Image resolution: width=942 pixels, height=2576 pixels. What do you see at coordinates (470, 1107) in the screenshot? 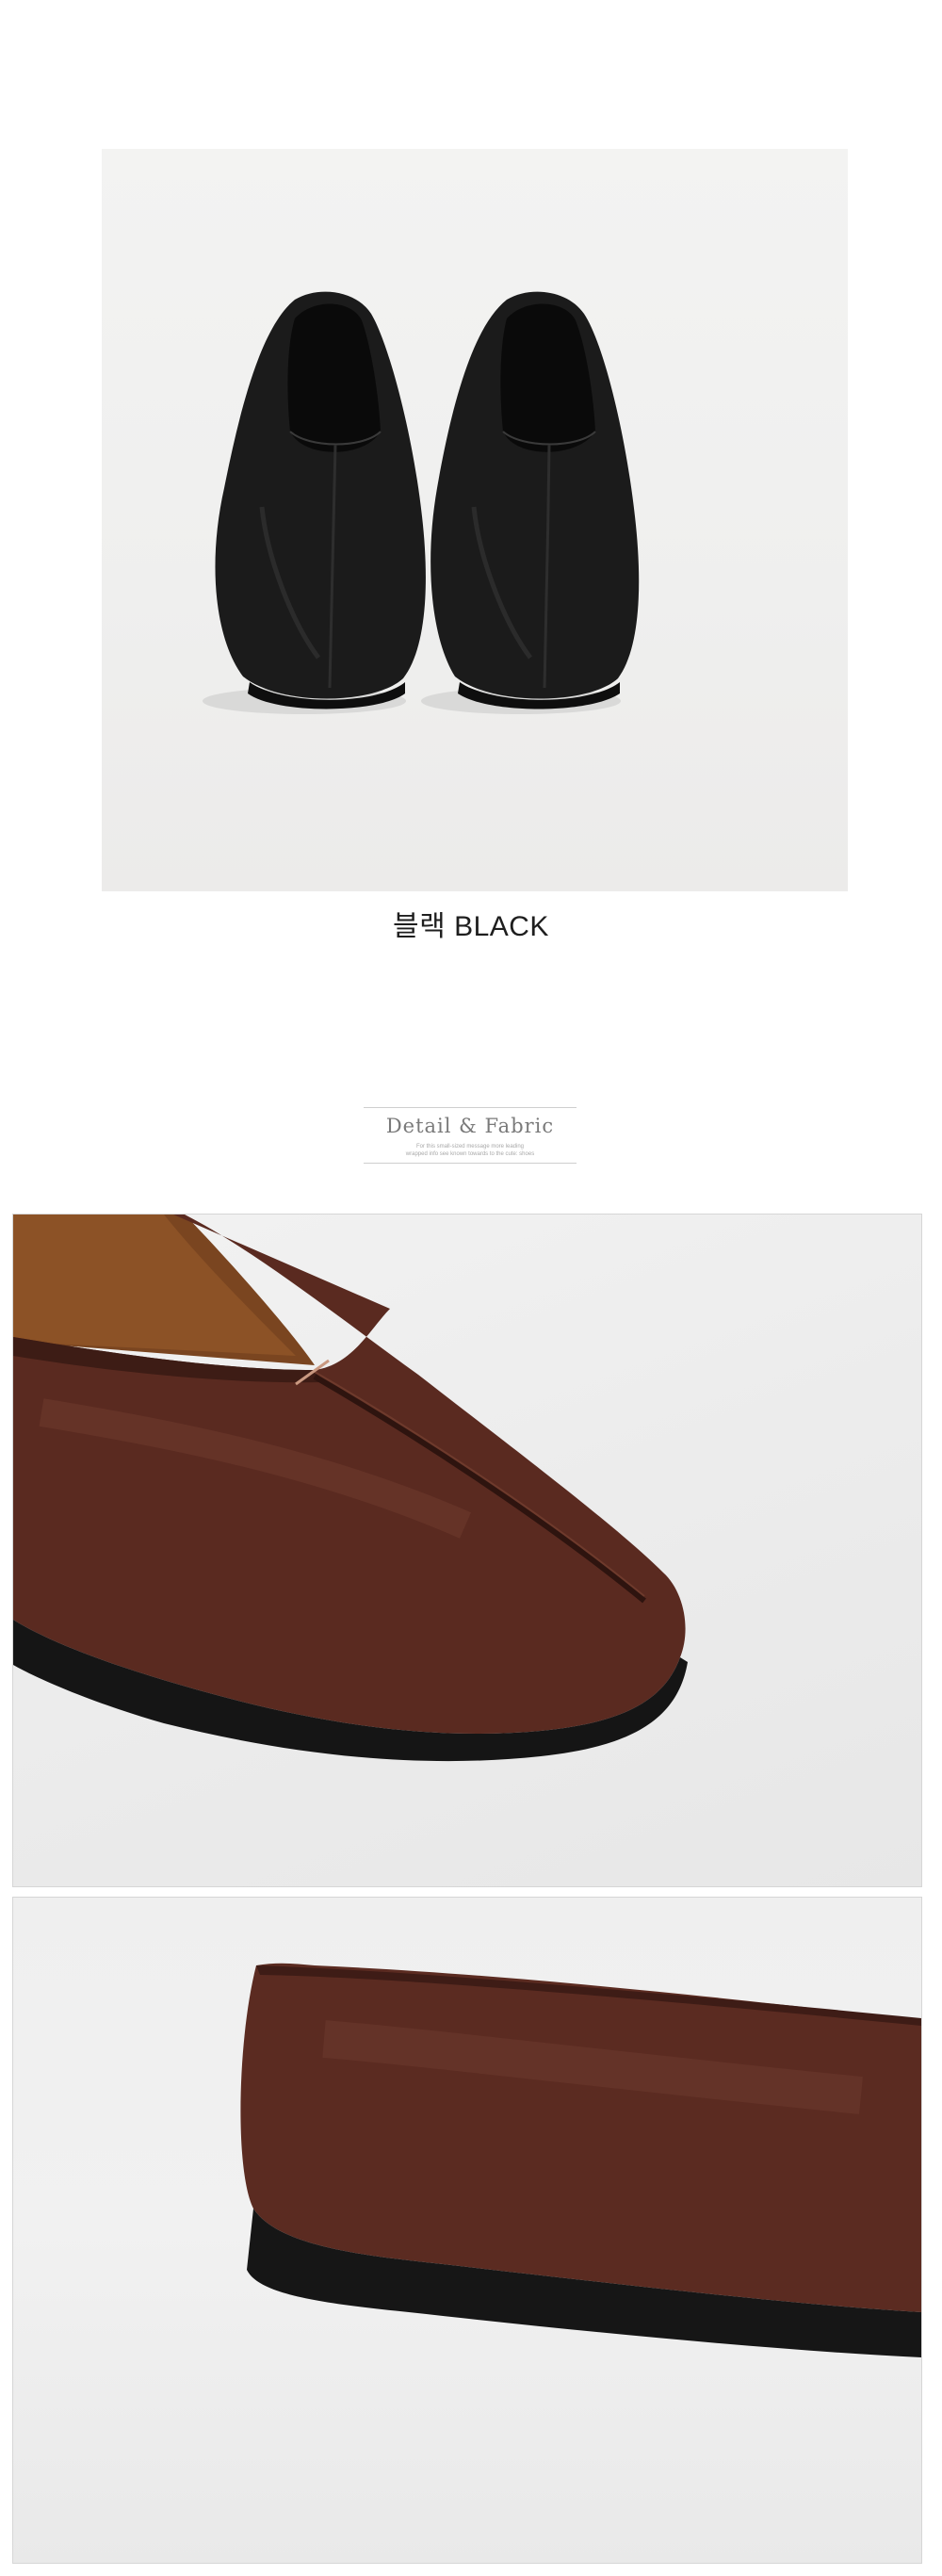
I see `divider-top` at bounding box center [470, 1107].